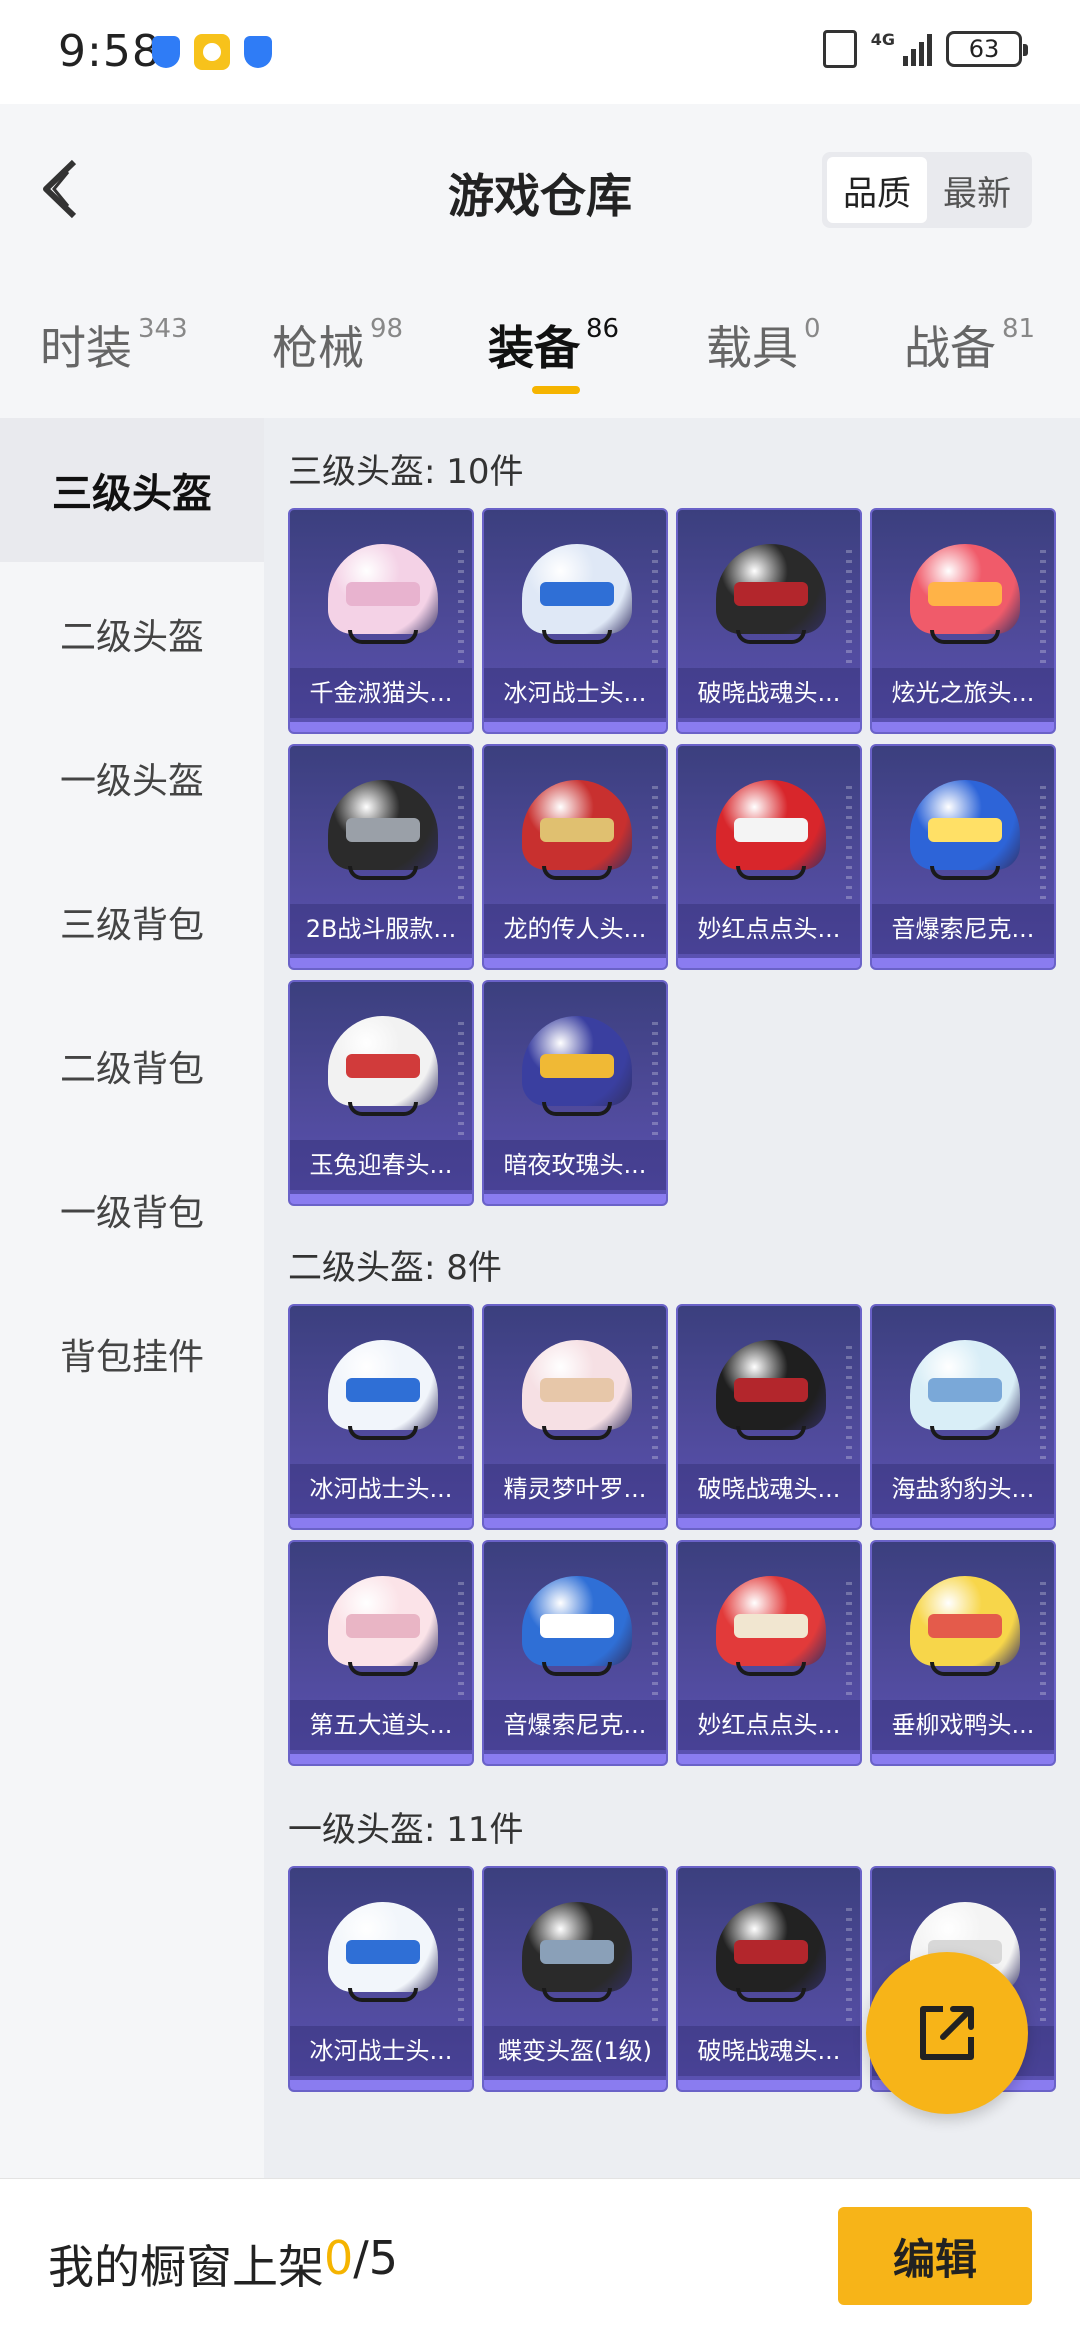 The height and width of the screenshot is (2340, 1080). I want to click on app-notification-icon, so click(212, 52).